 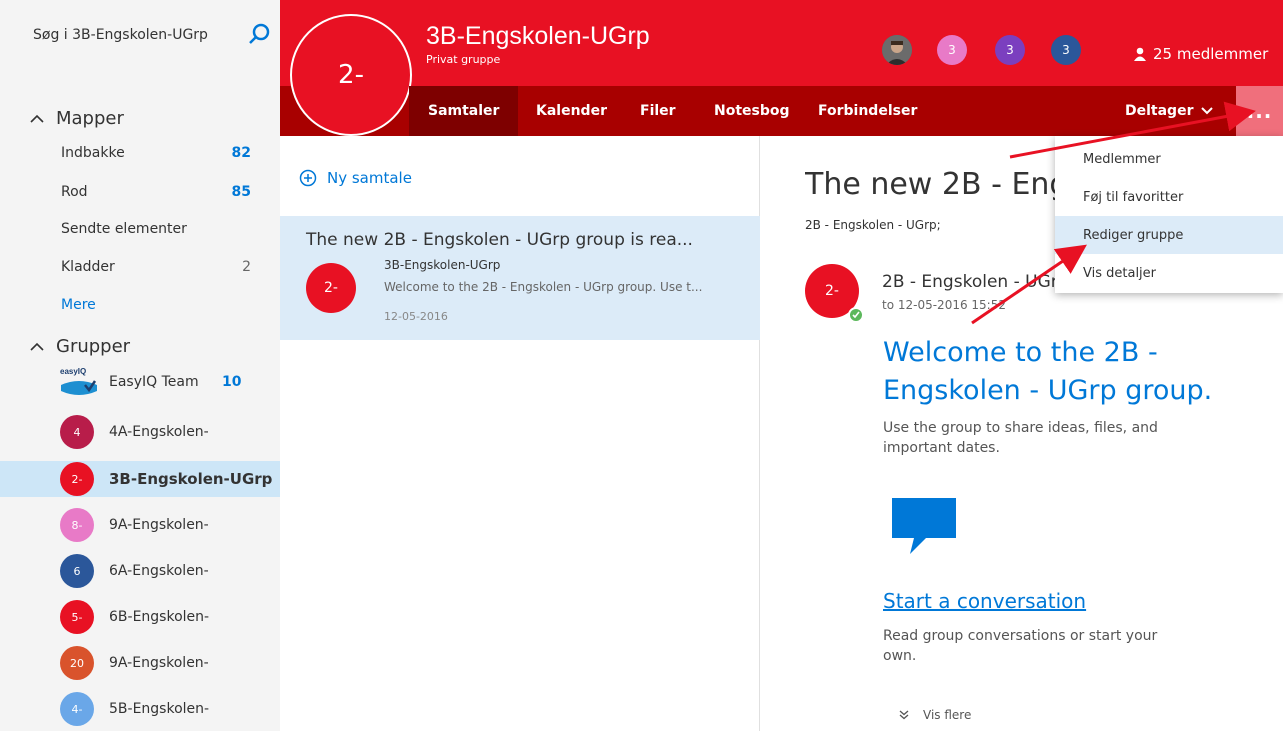 I want to click on conversation-sender: 3B-Engskolen-UGrp, so click(x=442, y=265).